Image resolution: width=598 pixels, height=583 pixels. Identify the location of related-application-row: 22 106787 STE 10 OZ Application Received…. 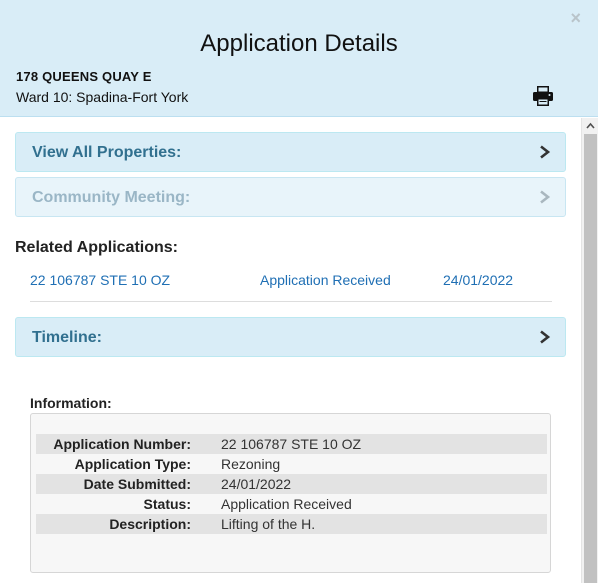
(291, 287).